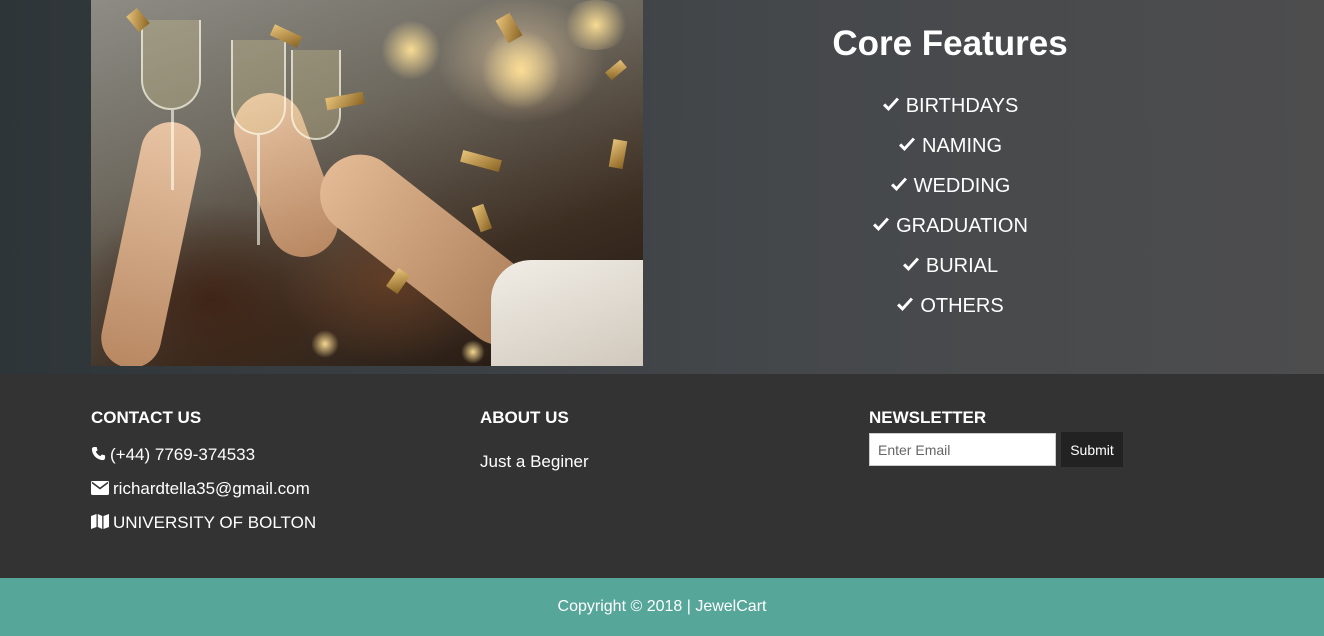 This screenshot has height=636, width=1324. Describe the element at coordinates (962, 146) in the screenshot. I see `feature-label: NAMING` at that location.